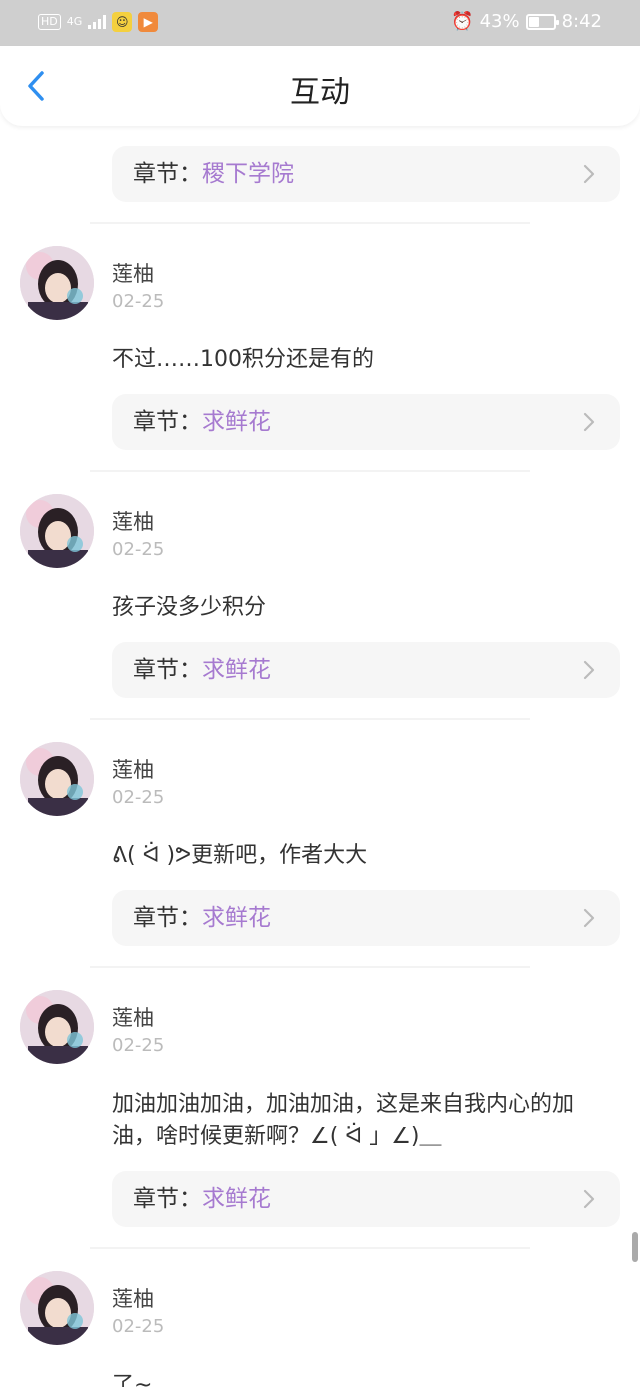 The image size is (640, 1387). Describe the element at coordinates (189, 607) in the screenshot. I see `comment-text: 孩子没多少积分` at that location.